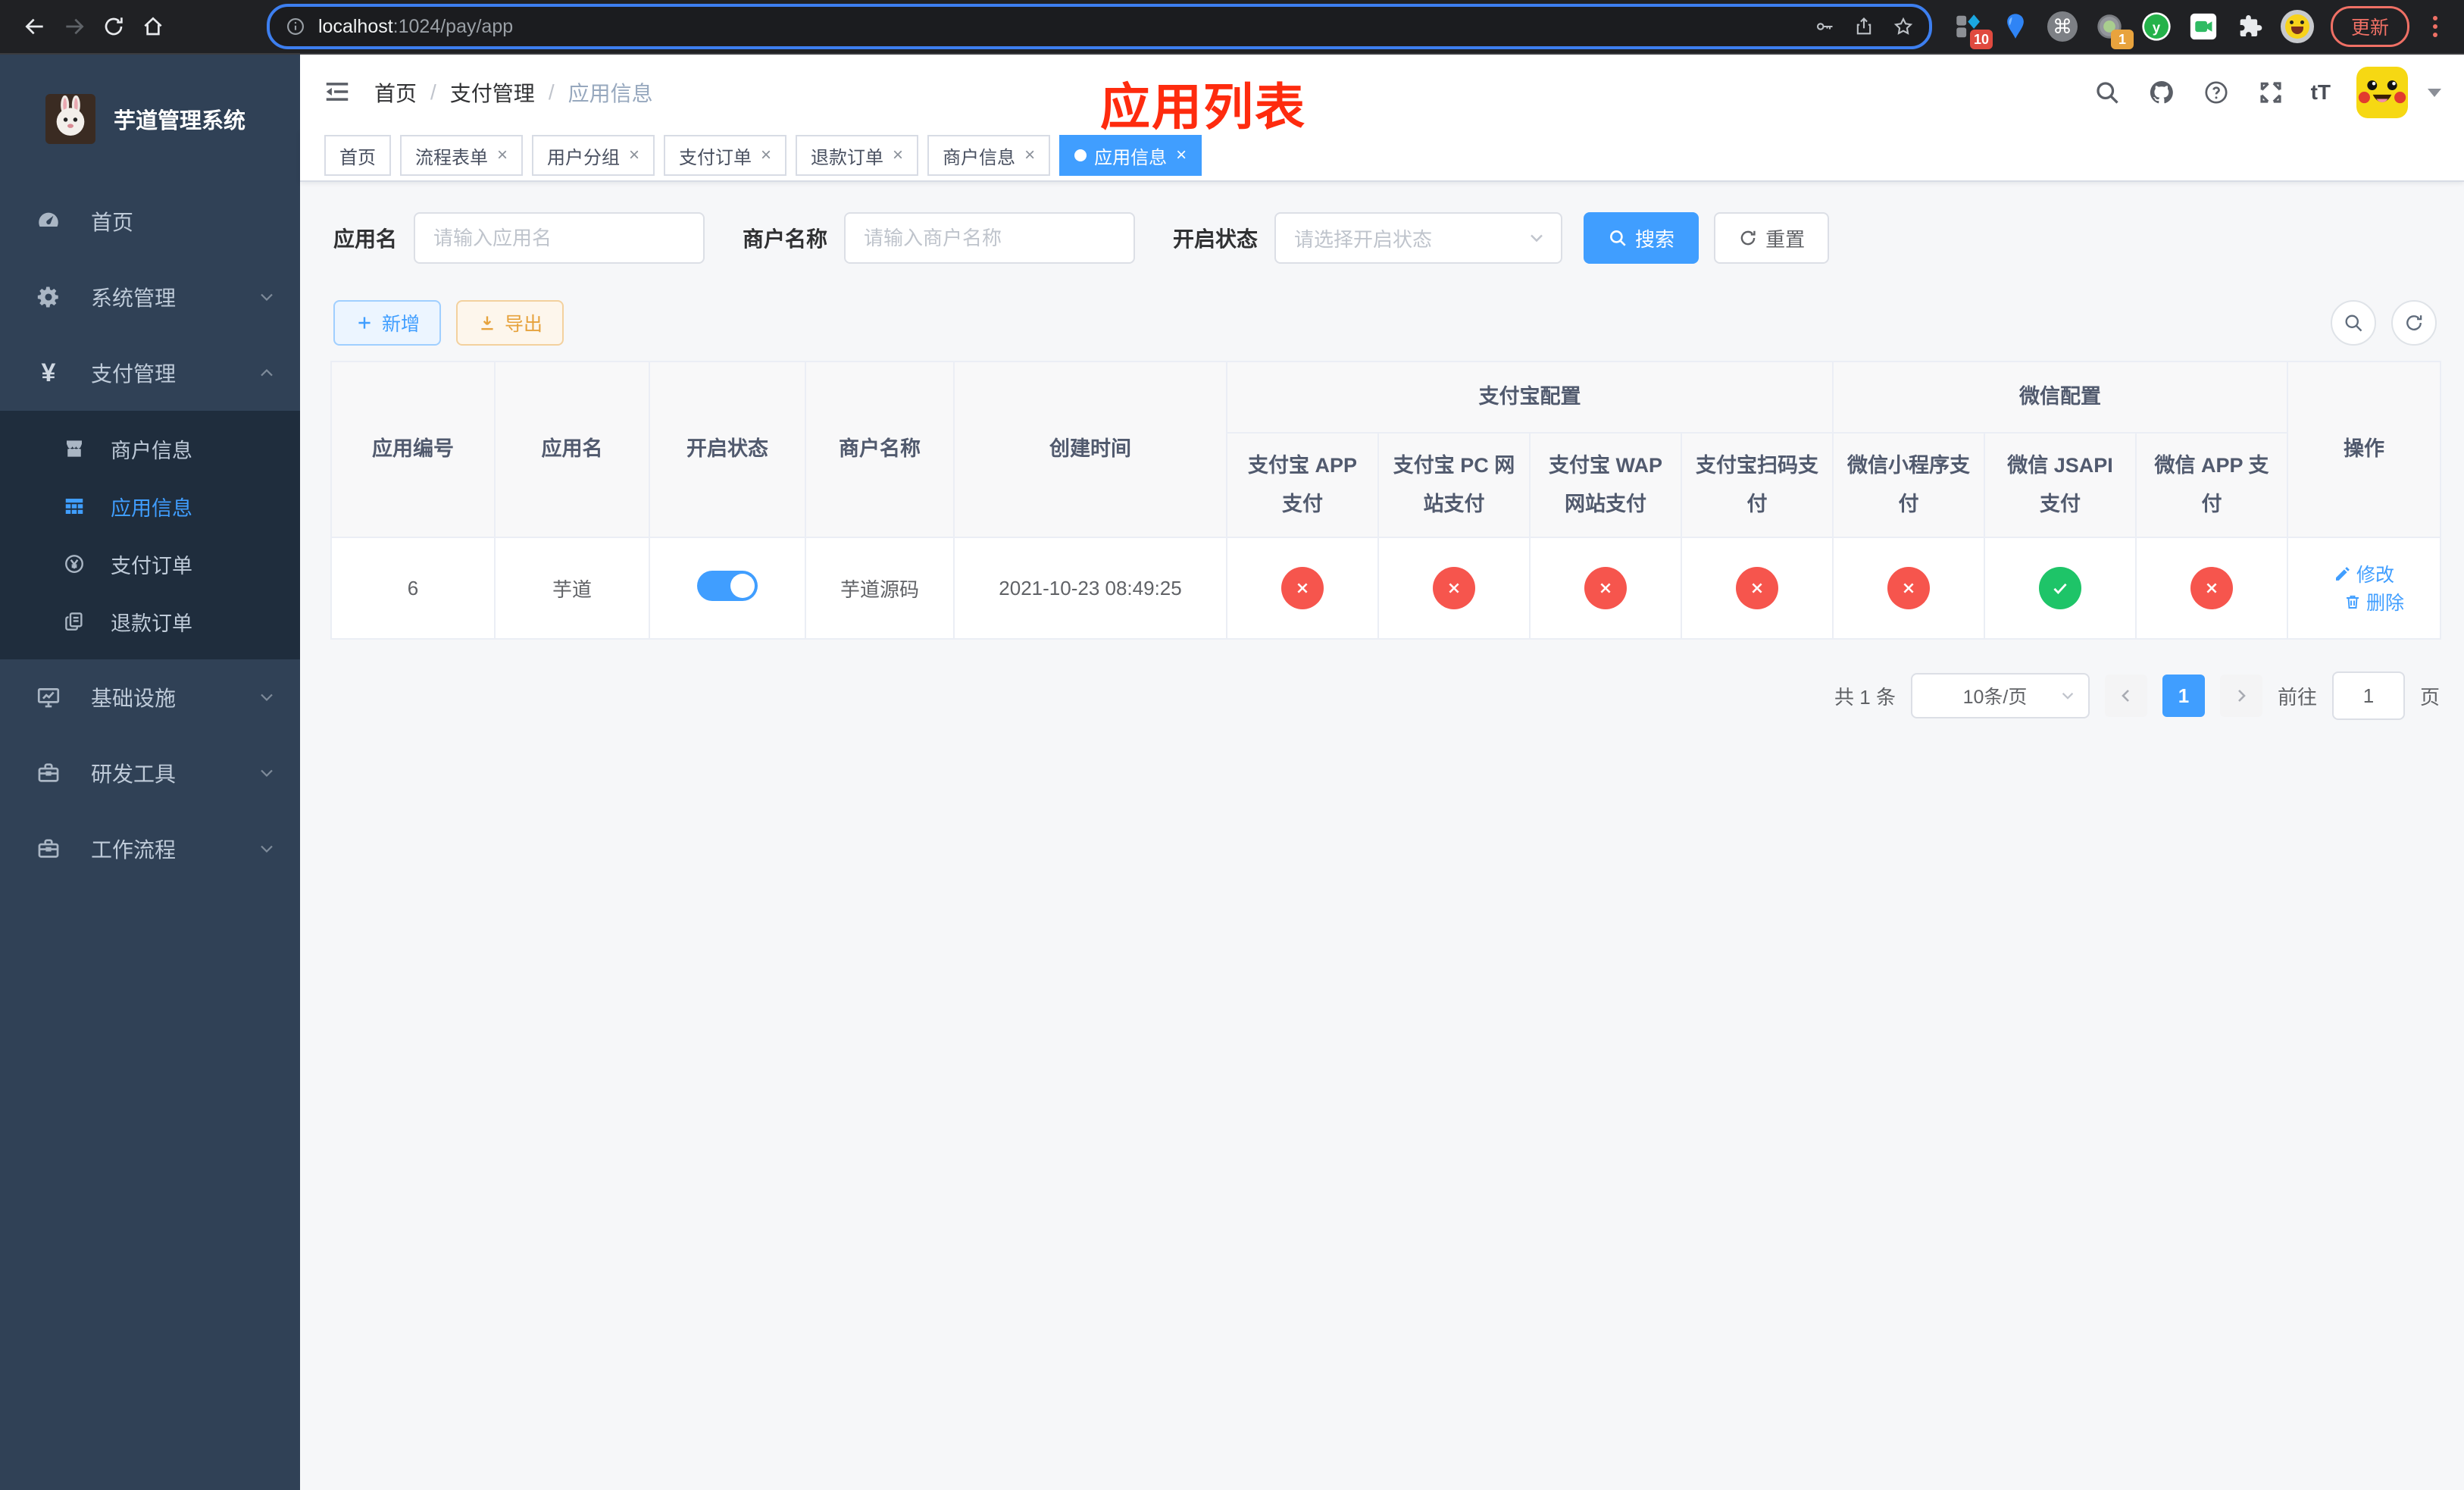  What do you see at coordinates (727, 585) in the screenshot?
I see `enabled-toggle` at bounding box center [727, 585].